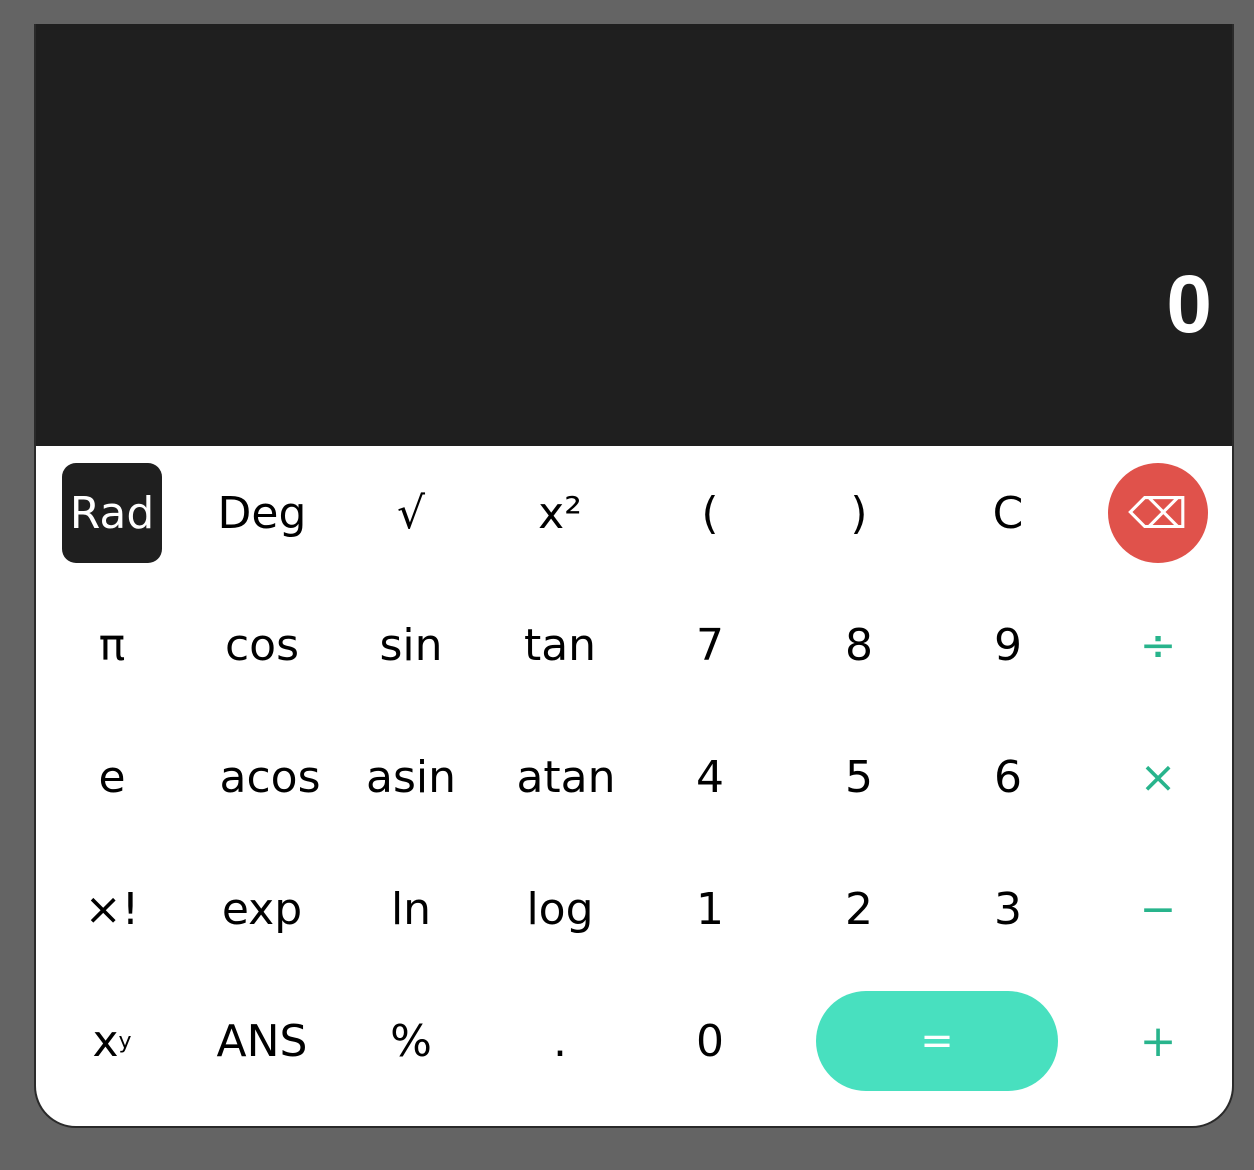 The width and height of the screenshot is (1254, 1170). Describe the element at coordinates (859, 777) in the screenshot. I see `digit-5-button: 5` at that location.